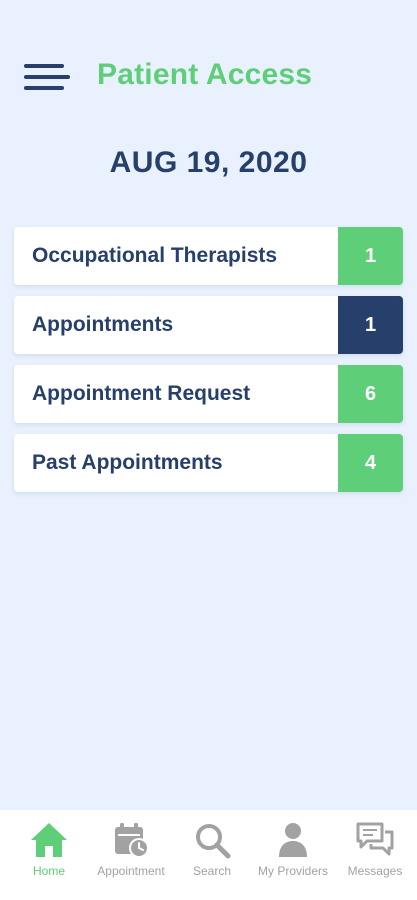 Image resolution: width=417 pixels, height=900 pixels. What do you see at coordinates (293, 858) in the screenshot?
I see `tab-my-providers: My Providers` at bounding box center [293, 858].